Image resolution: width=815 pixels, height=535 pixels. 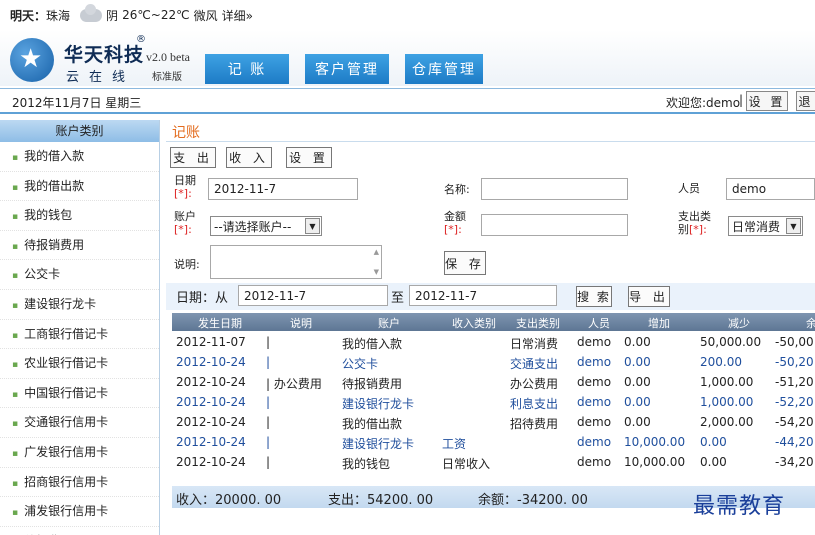 I want to click on weather-condition: 阴, so click(x=112, y=15).